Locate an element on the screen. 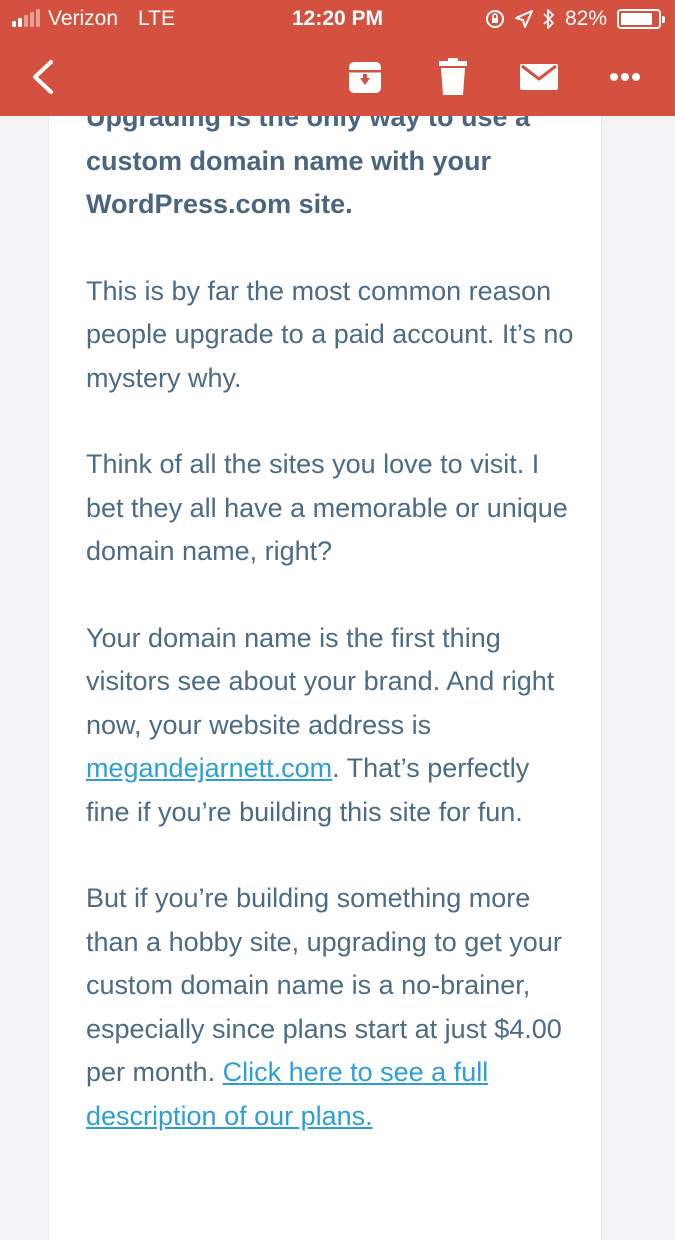 This screenshot has height=1240, width=675. location-icon is located at coordinates (523, 19).